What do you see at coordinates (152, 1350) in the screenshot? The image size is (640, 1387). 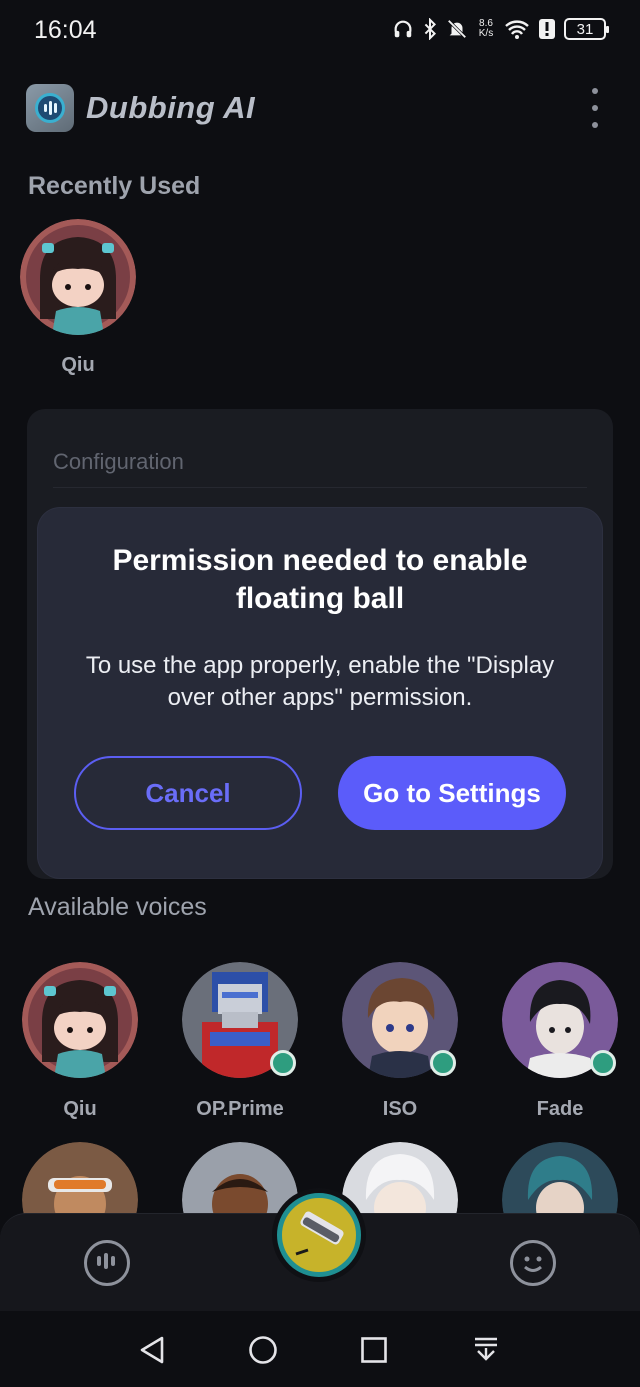 I see `back-icon` at bounding box center [152, 1350].